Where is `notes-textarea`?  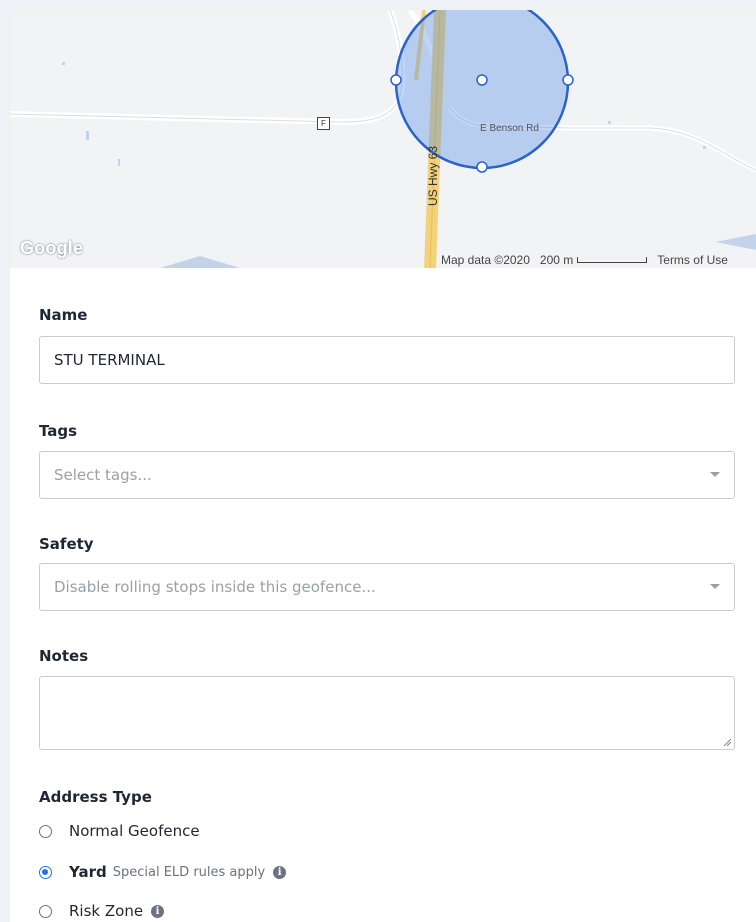
notes-textarea is located at coordinates (387, 713).